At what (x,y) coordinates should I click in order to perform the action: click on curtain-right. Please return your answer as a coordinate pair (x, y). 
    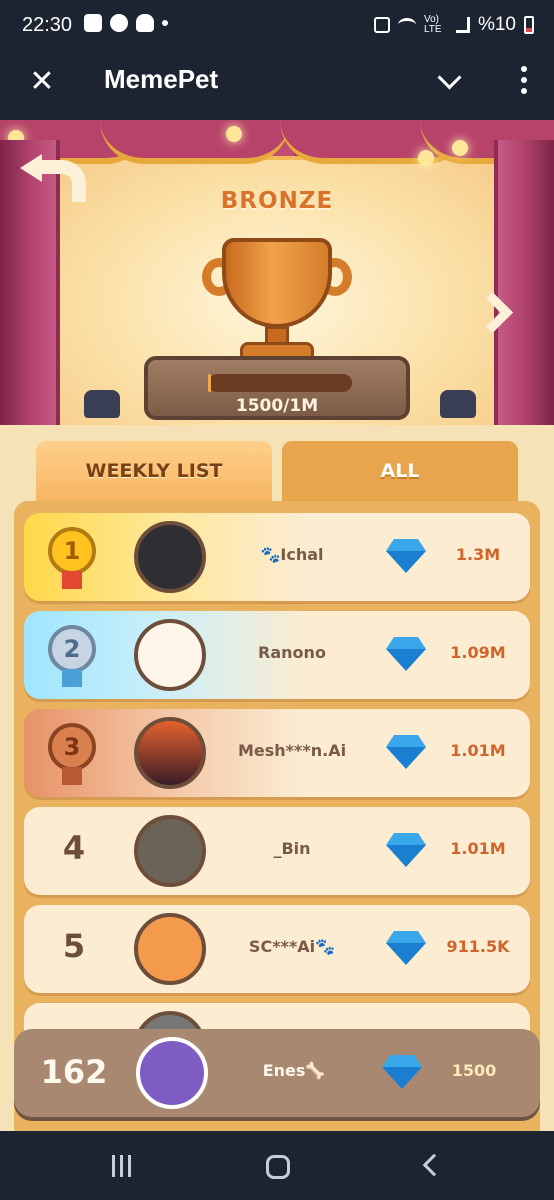
    Looking at the image, I should click on (524, 282).